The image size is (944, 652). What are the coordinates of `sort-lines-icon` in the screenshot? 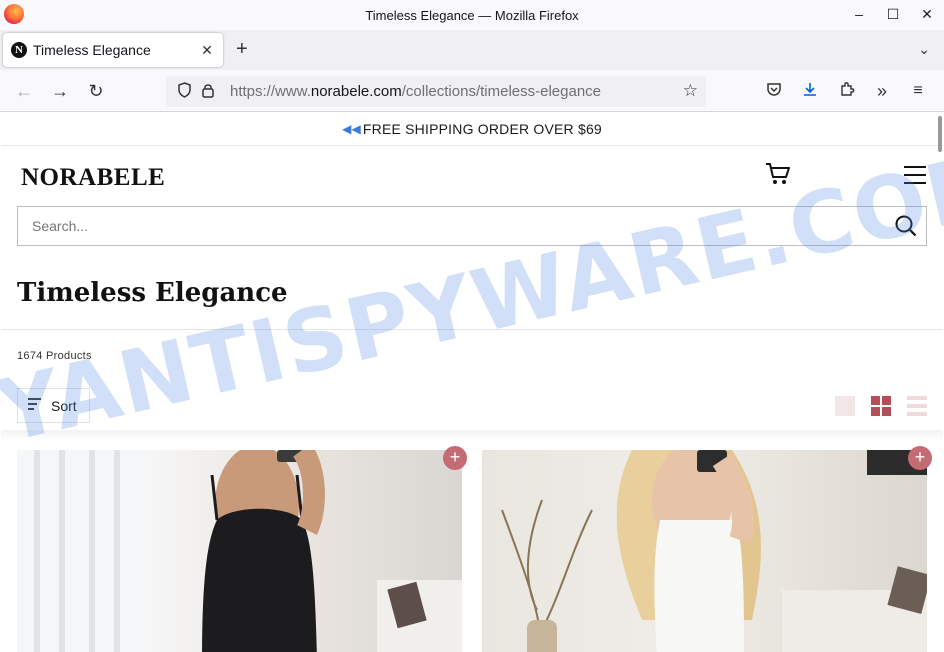 It's located at (34, 405).